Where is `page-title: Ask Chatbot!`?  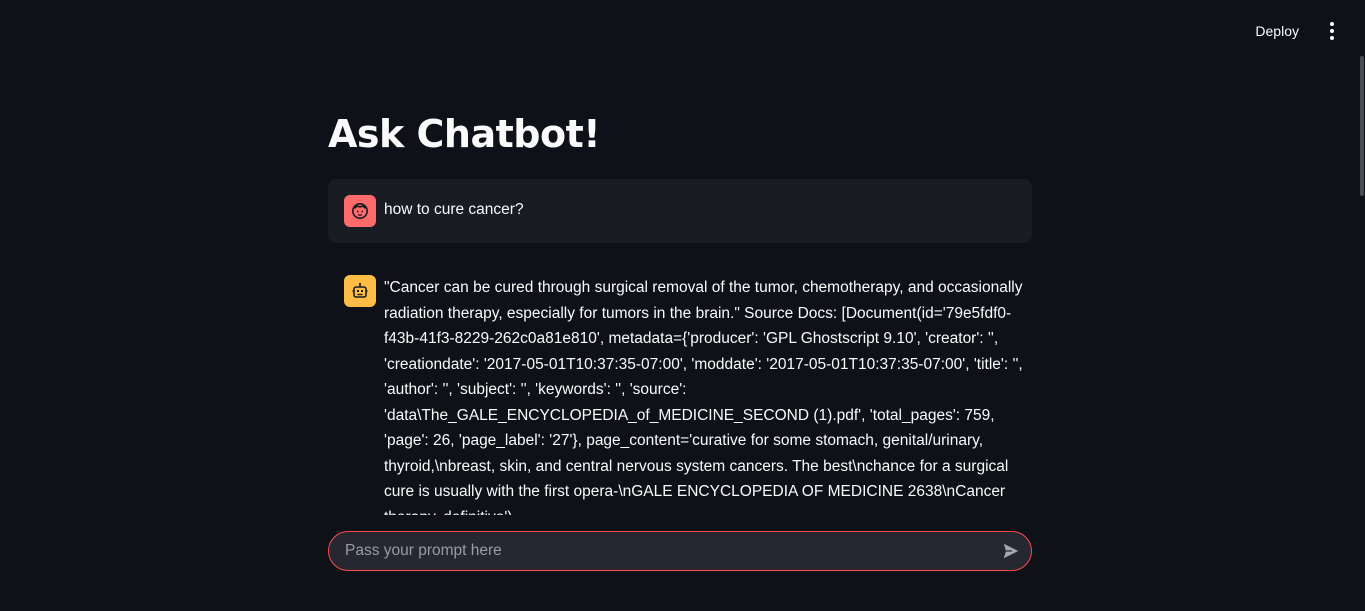
page-title: Ask Chatbot! is located at coordinates (464, 134).